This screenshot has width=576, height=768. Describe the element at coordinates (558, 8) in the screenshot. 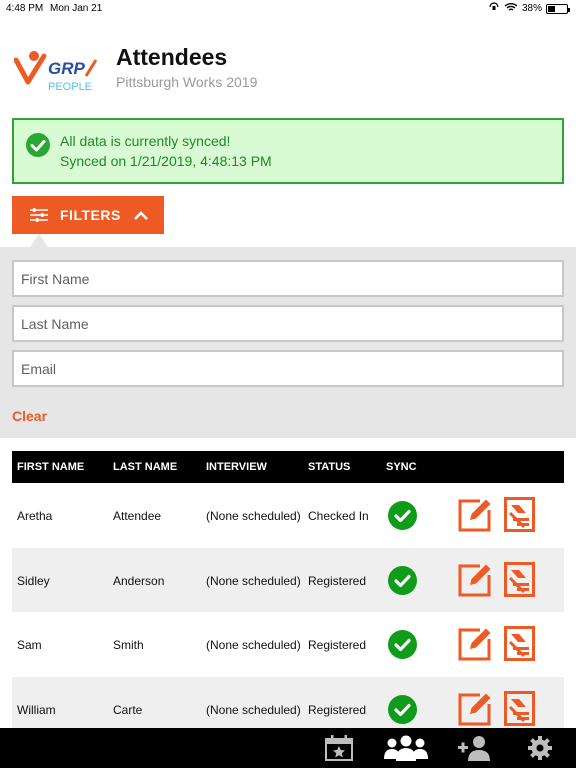

I see `battery-icon` at that location.